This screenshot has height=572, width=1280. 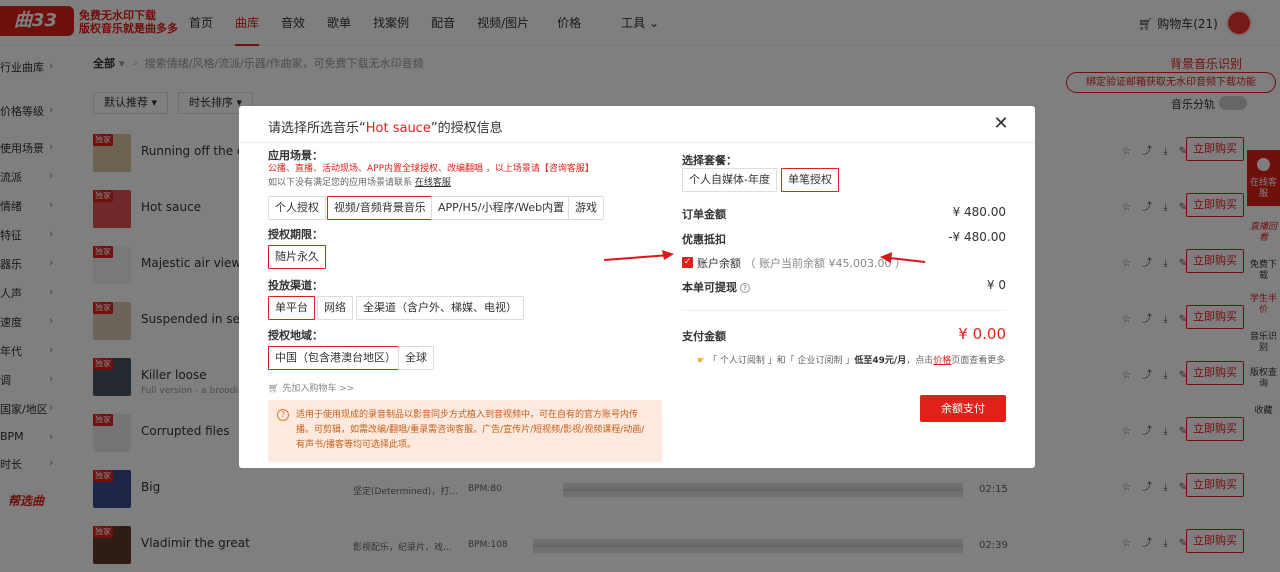 What do you see at coordinates (416, 358) in the screenshot?
I see `region-opt-global: 全球` at bounding box center [416, 358].